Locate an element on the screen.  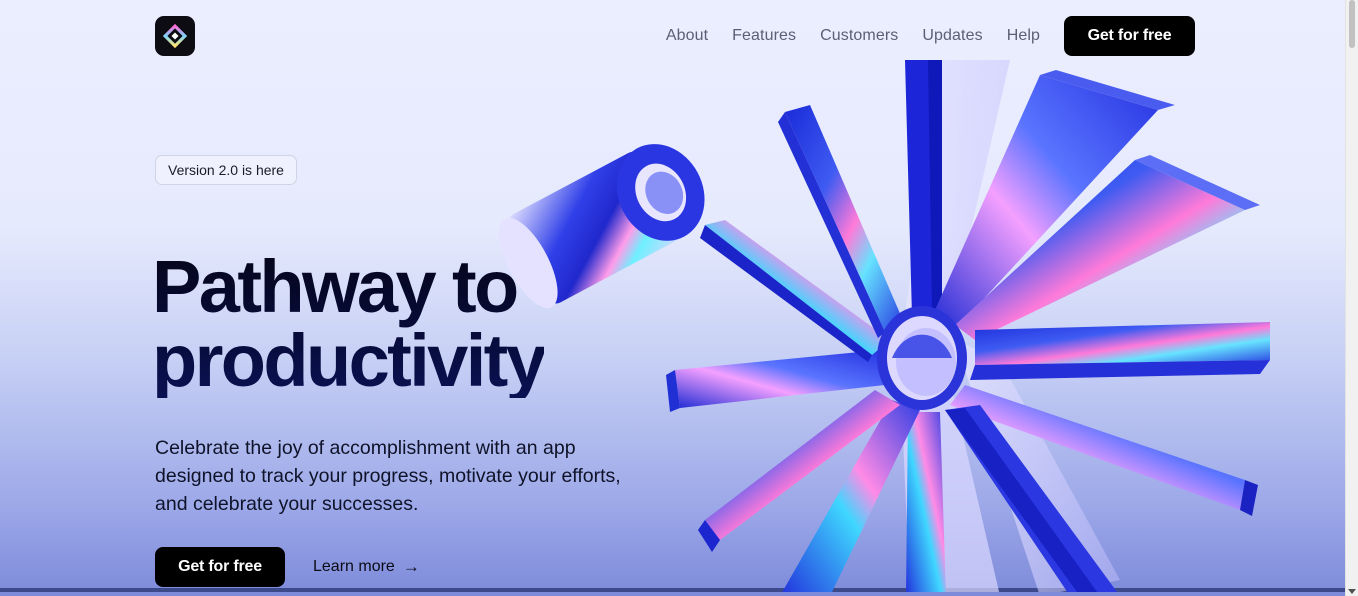
hero-title-line-1: Pathway to is located at coordinates (334, 286).